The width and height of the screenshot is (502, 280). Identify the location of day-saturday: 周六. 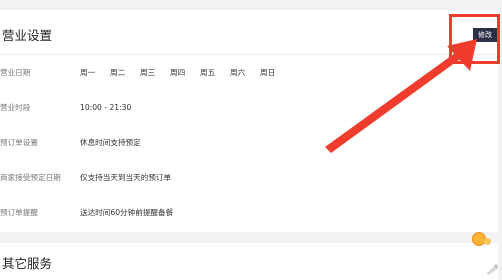
(238, 72).